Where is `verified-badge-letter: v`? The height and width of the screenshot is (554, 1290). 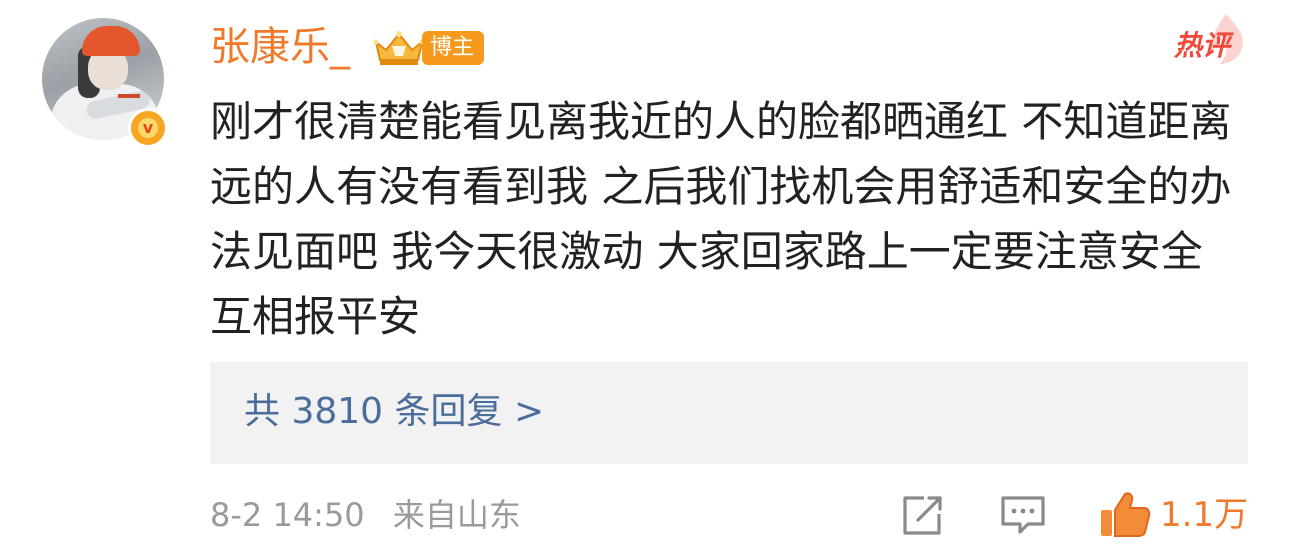
verified-badge-letter: v is located at coordinates (148, 128).